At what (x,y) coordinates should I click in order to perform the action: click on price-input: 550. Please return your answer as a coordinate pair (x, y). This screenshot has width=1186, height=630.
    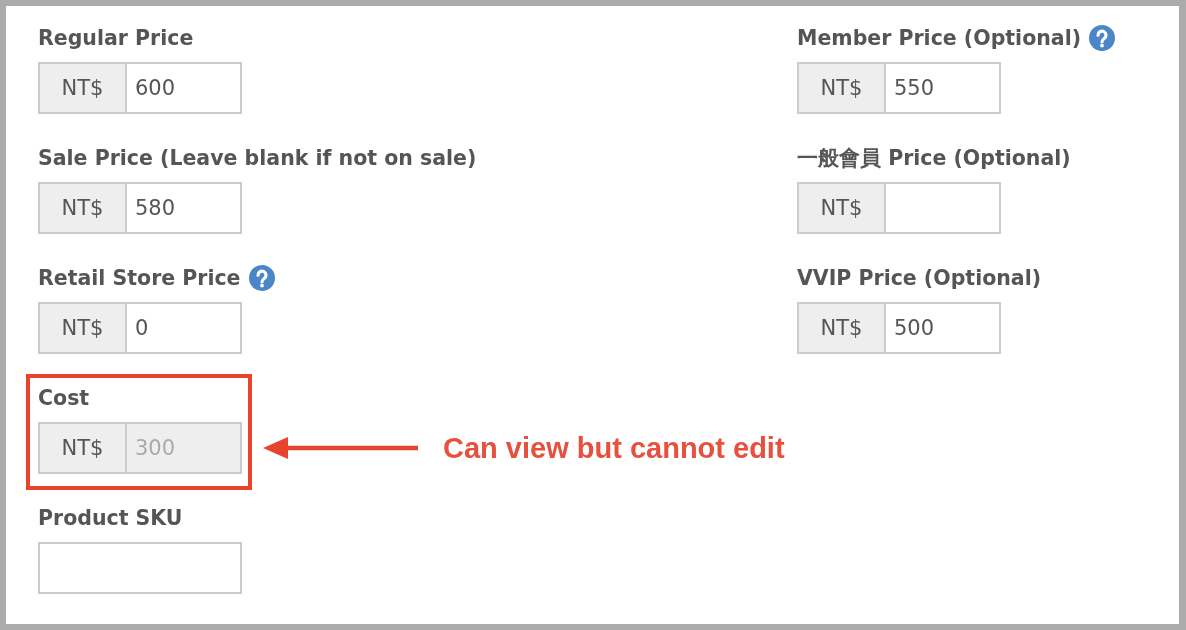
    Looking at the image, I should click on (943, 88).